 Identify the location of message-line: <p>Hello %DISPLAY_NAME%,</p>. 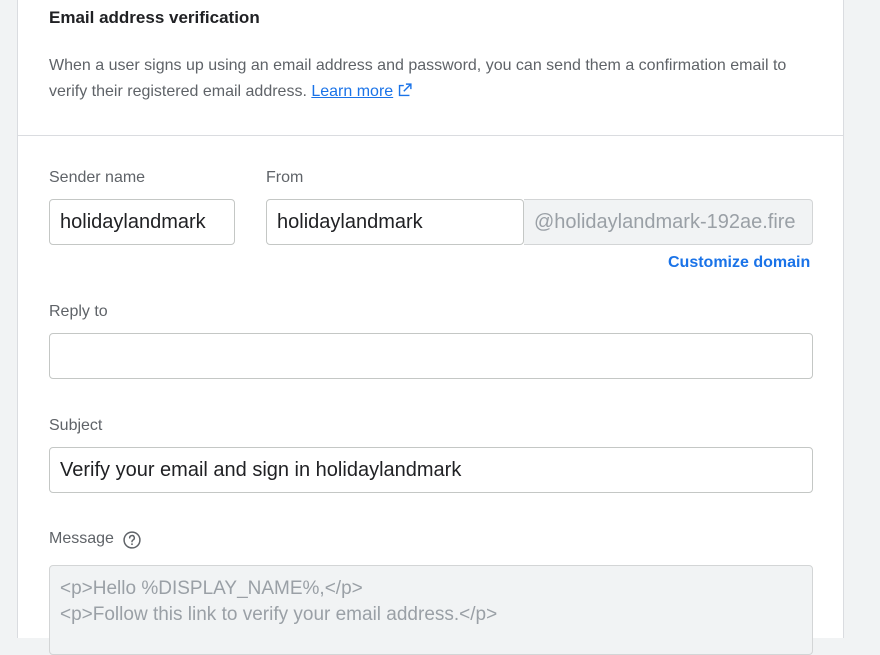
(211, 588).